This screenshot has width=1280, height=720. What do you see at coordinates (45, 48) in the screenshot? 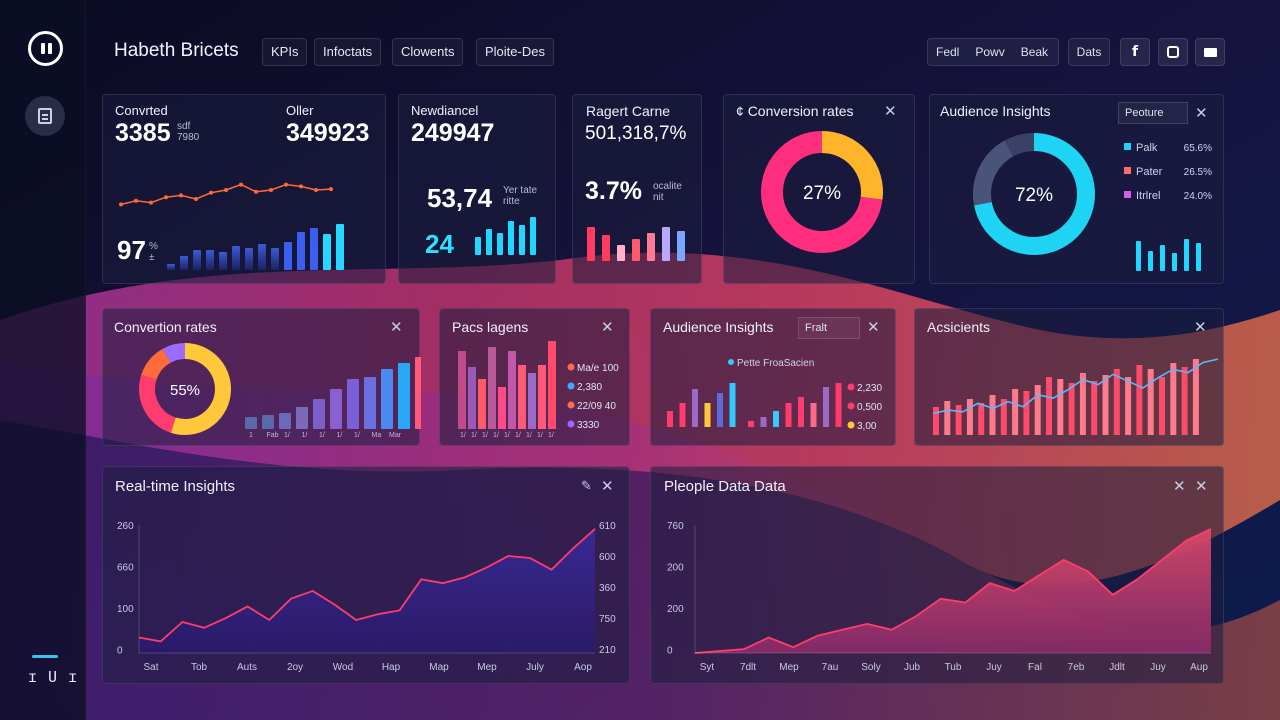
I see `pause-logo-icon` at bounding box center [45, 48].